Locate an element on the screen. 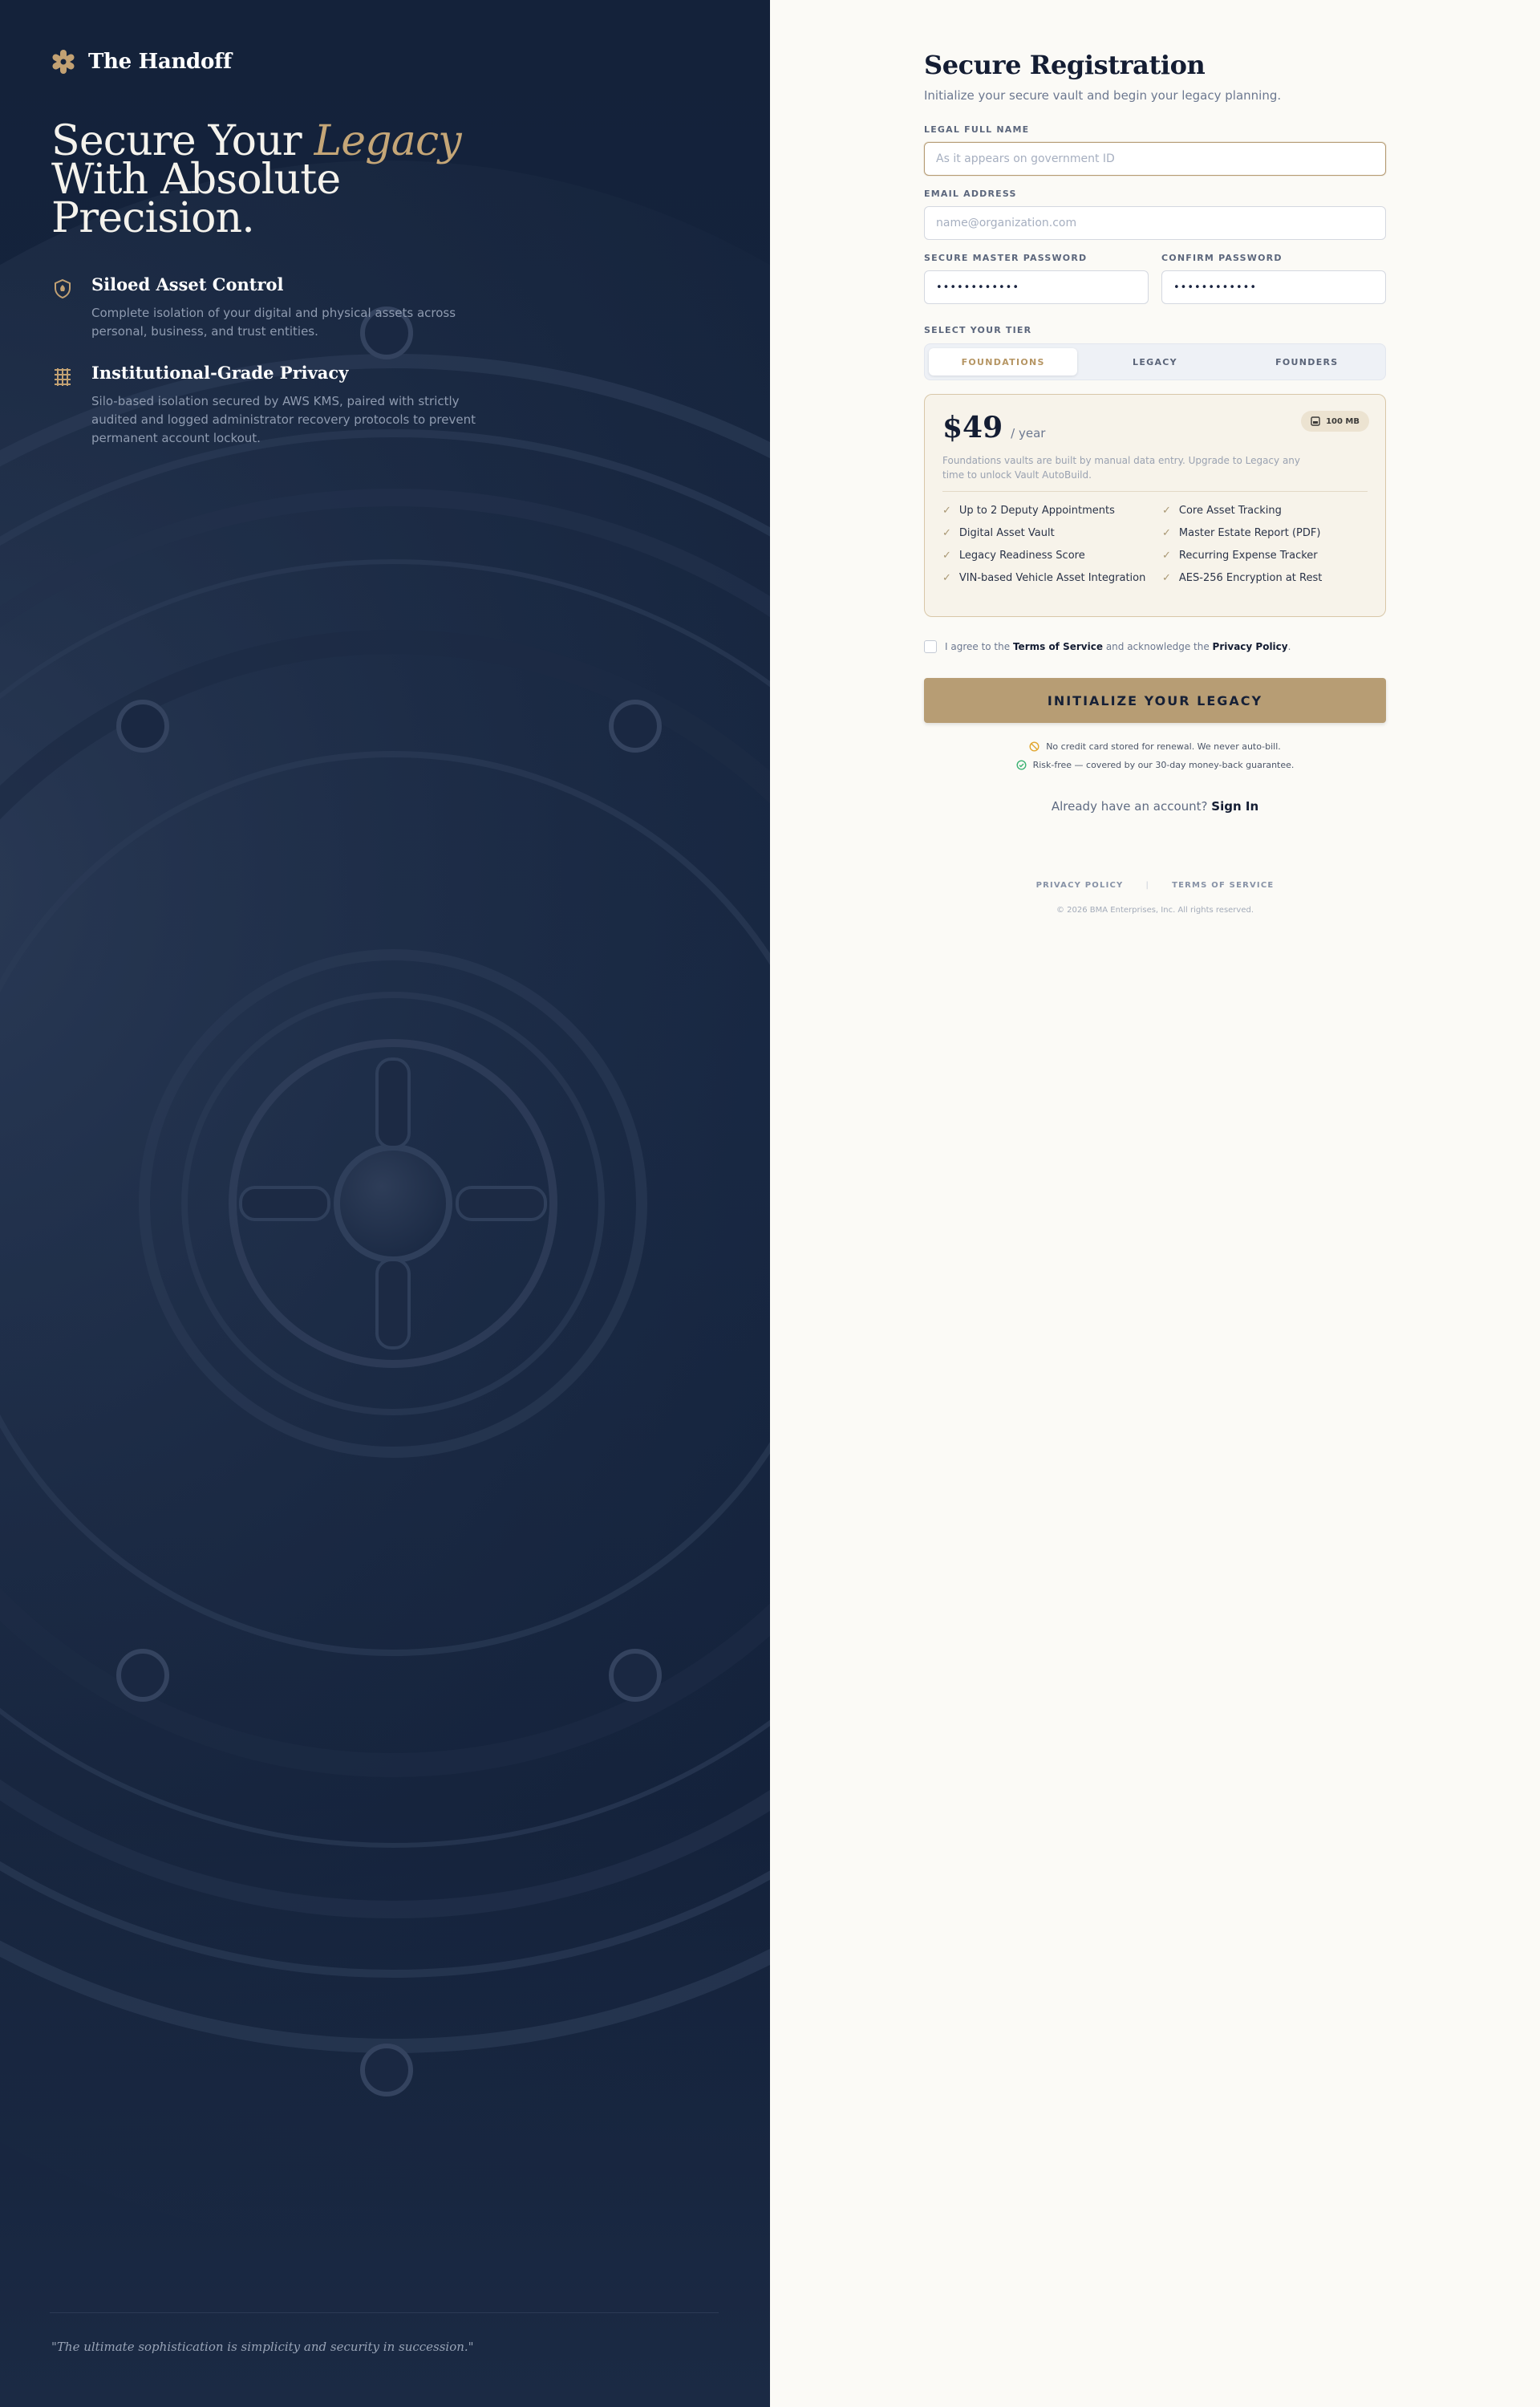 This screenshot has height=2407, width=1540. initialize-legacy-button: INITIALIZE YOUR LEGACY is located at coordinates (1155, 700).